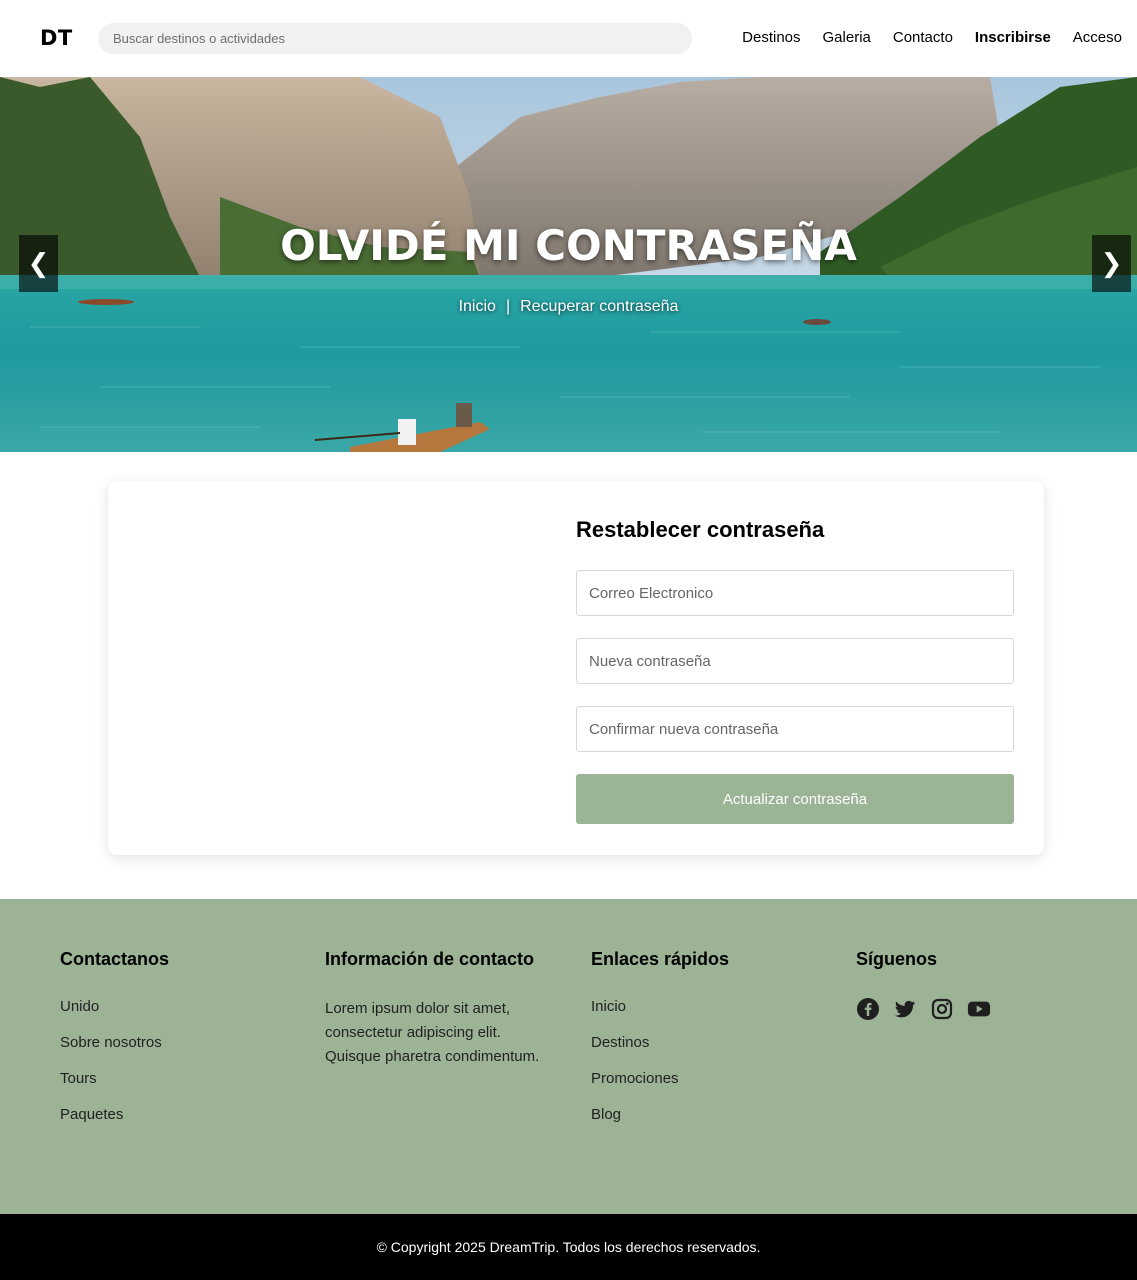 Image resolution: width=1137 pixels, height=1280 pixels. I want to click on email-field, so click(795, 593).